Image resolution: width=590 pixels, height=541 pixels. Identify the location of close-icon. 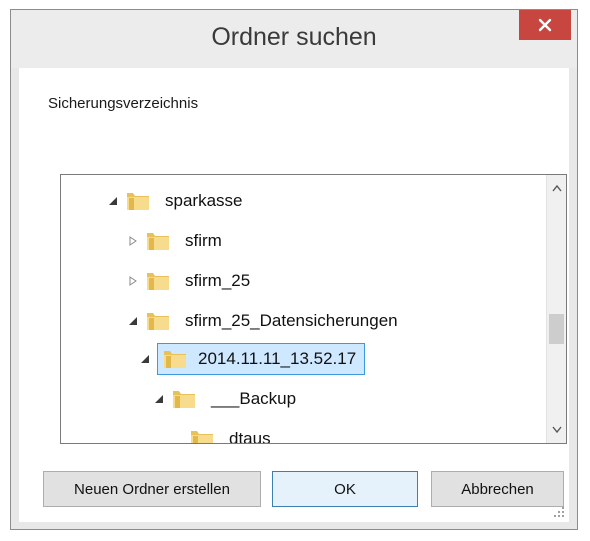
(545, 25).